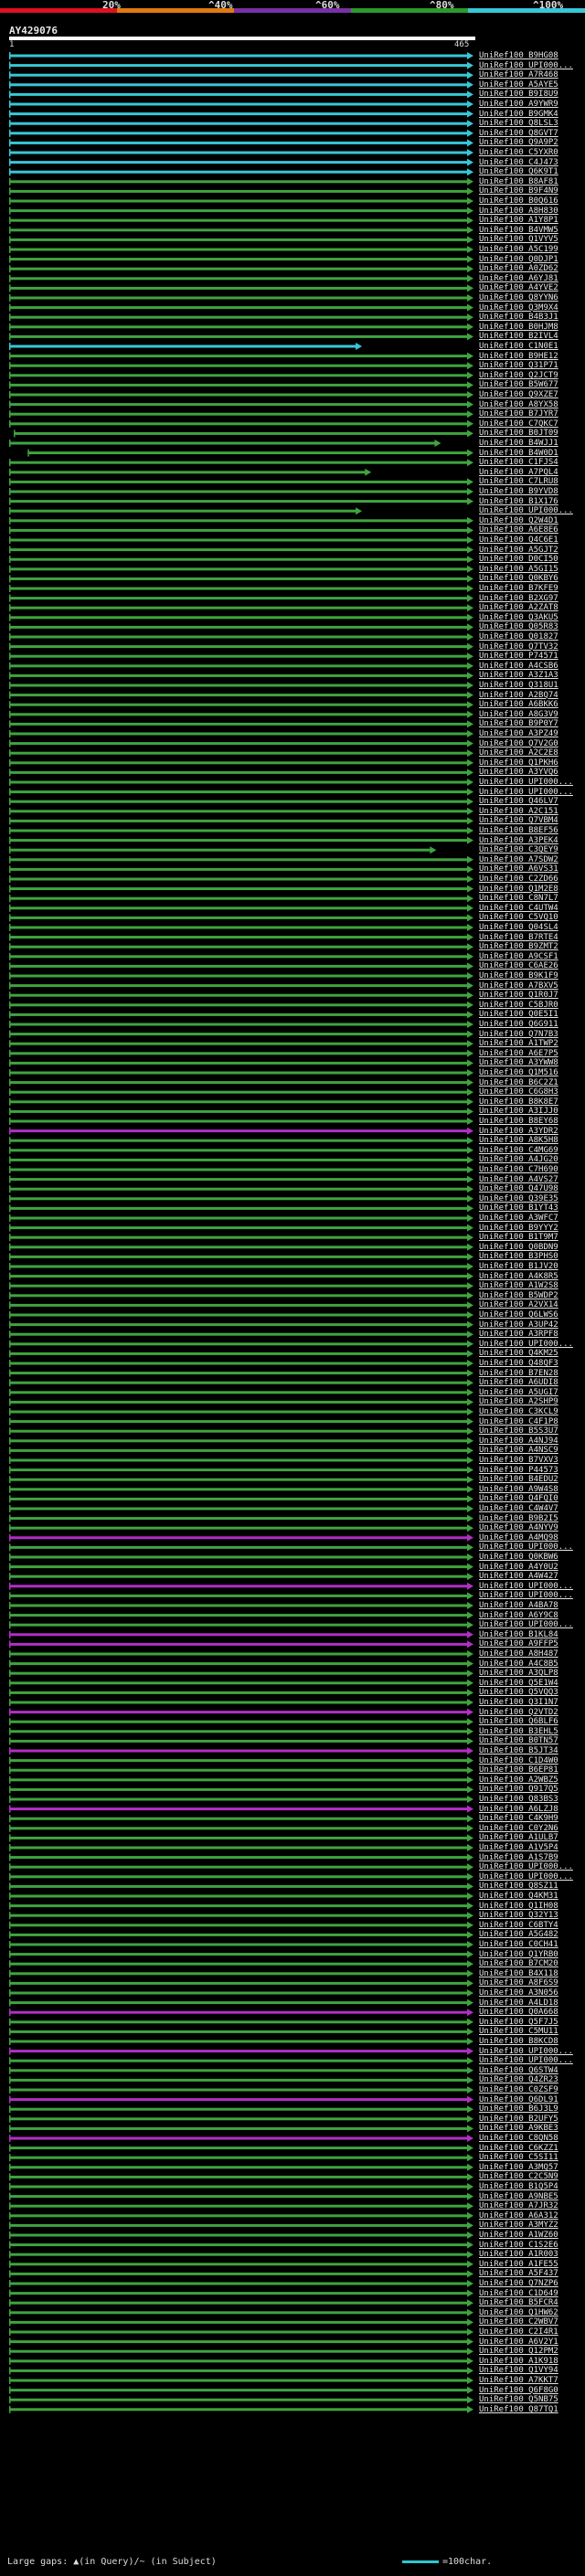 This screenshot has width=585, height=2576. Describe the element at coordinates (518, 2031) in the screenshot. I see `hit-name-link: UniRef100_C5MU11` at that location.